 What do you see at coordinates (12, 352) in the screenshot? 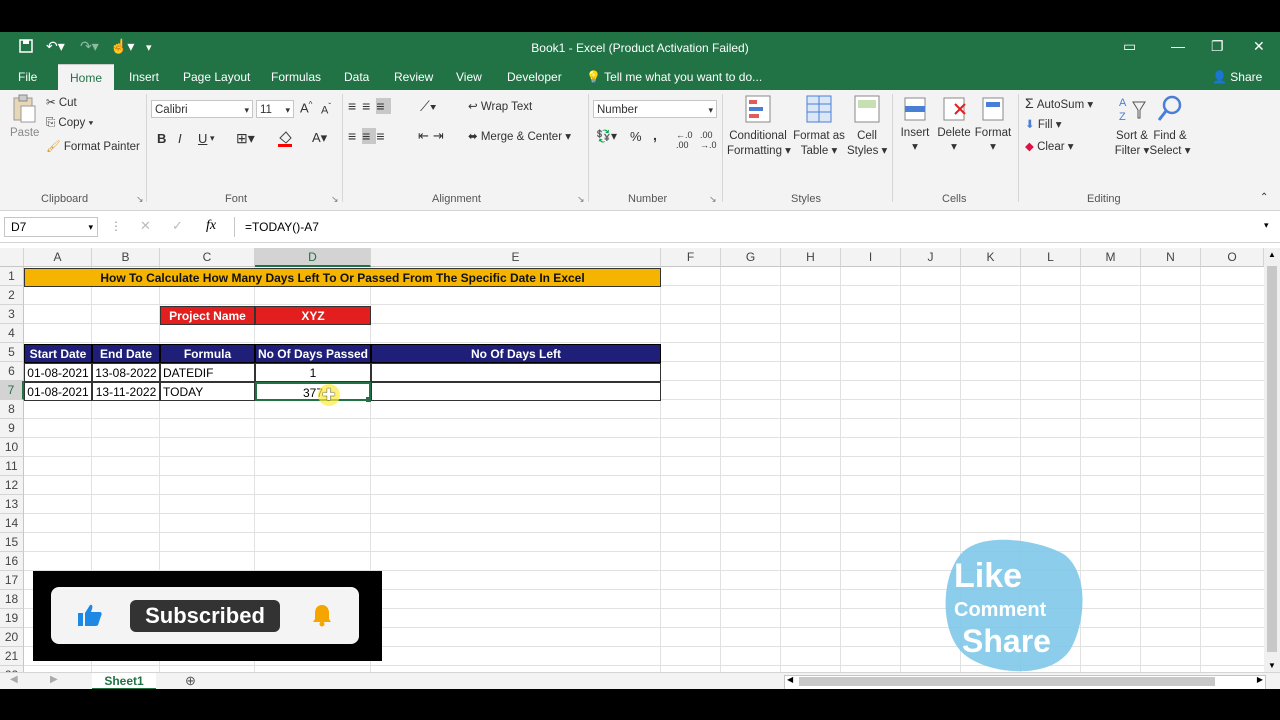
I see `row-header-5: 5` at bounding box center [12, 352].